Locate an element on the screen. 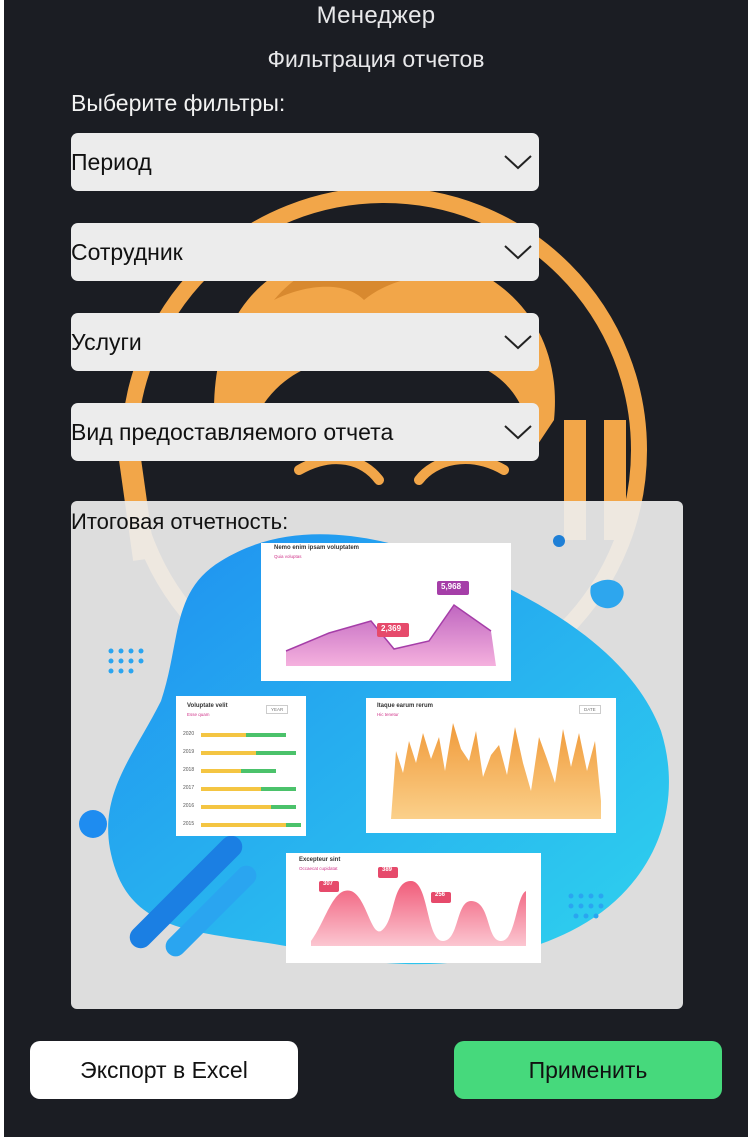  app-title: Менеджер is located at coordinates (376, 15).